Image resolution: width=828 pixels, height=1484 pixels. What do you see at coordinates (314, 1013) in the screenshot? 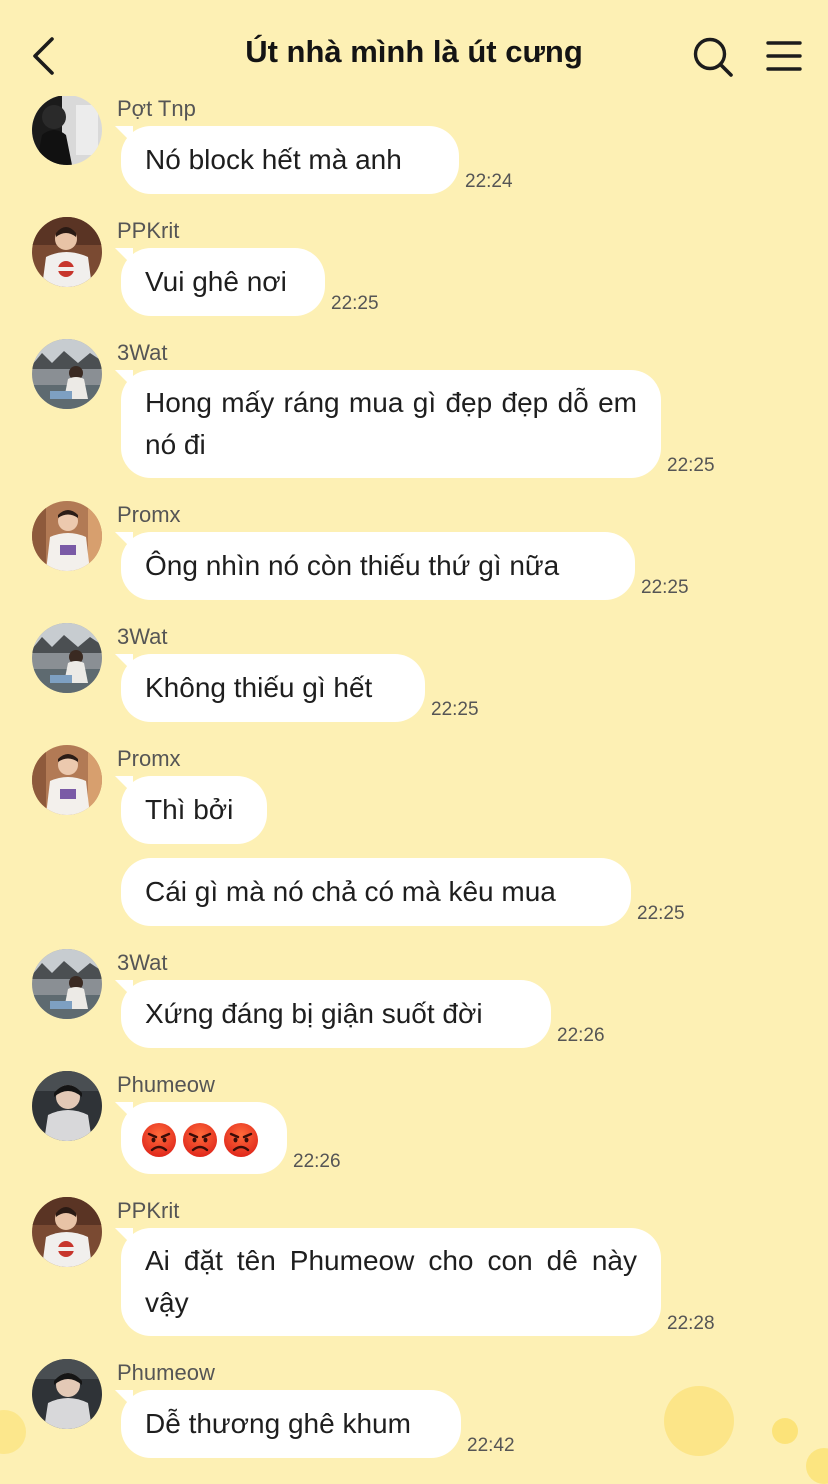
I see `message-text: Xứng đáng bị giận suốt đời` at bounding box center [314, 1013].